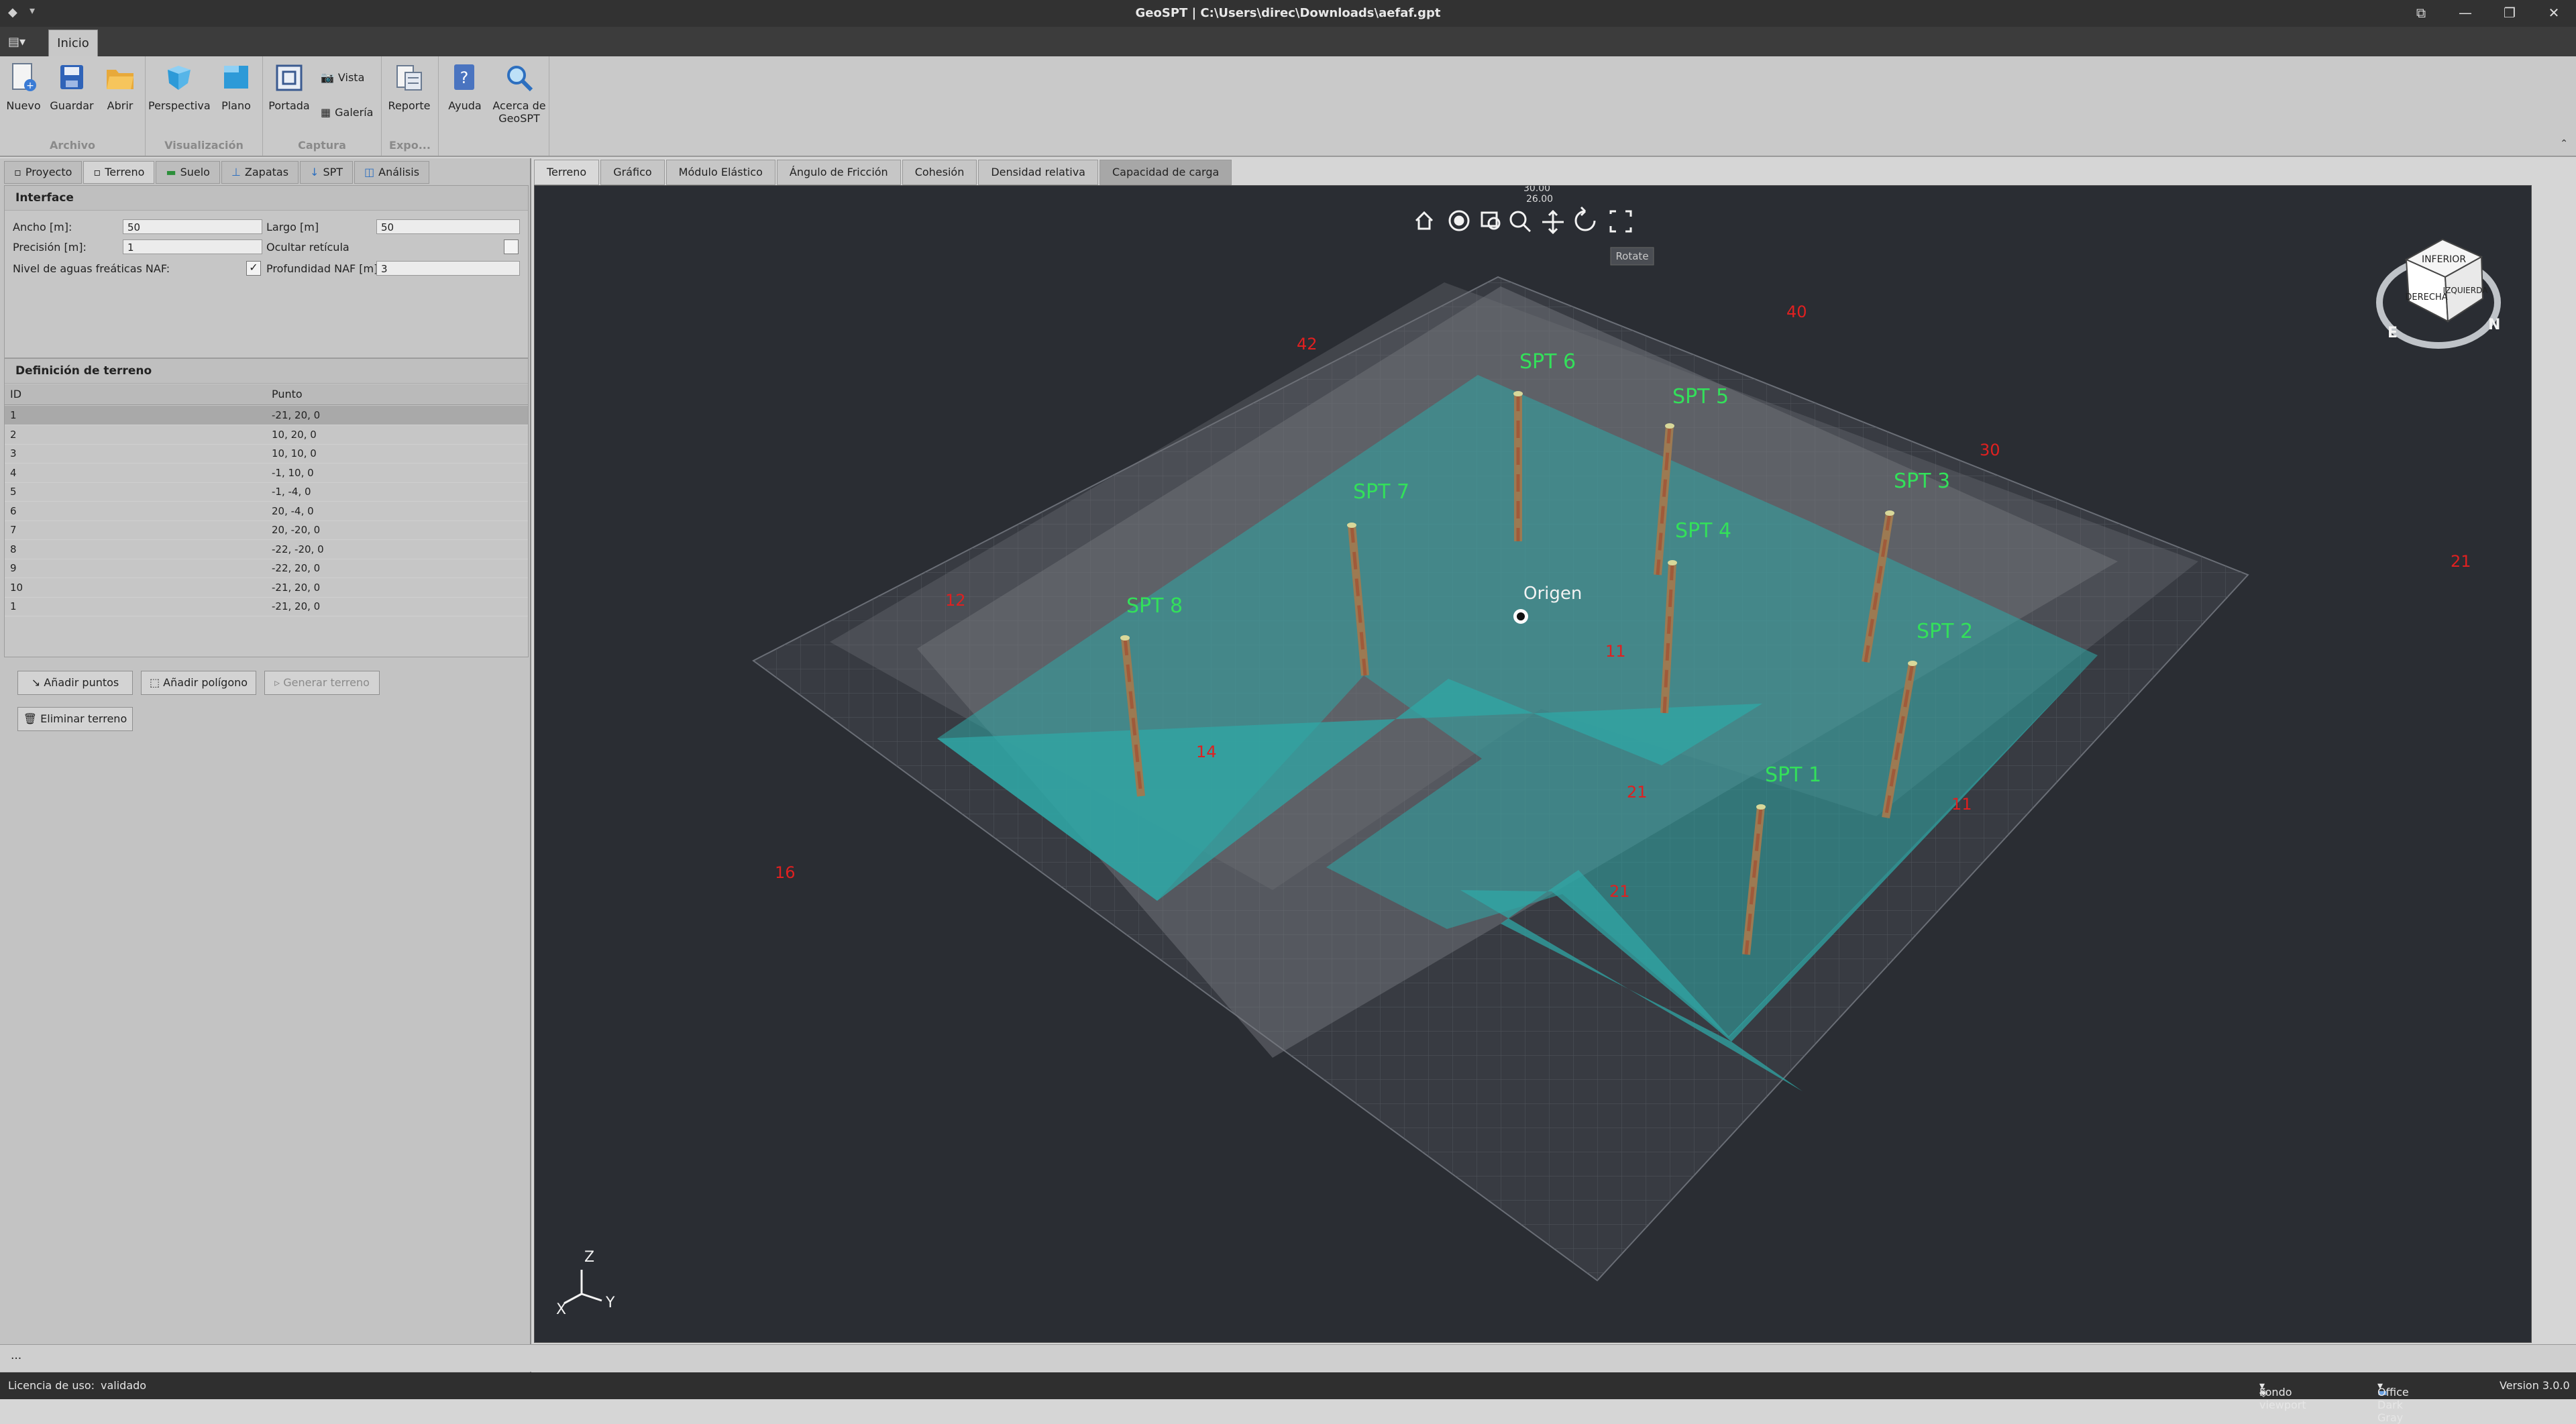 This screenshot has height=1424, width=2576. Describe the element at coordinates (124, 1385) in the screenshot. I see `license-value: validado` at that location.